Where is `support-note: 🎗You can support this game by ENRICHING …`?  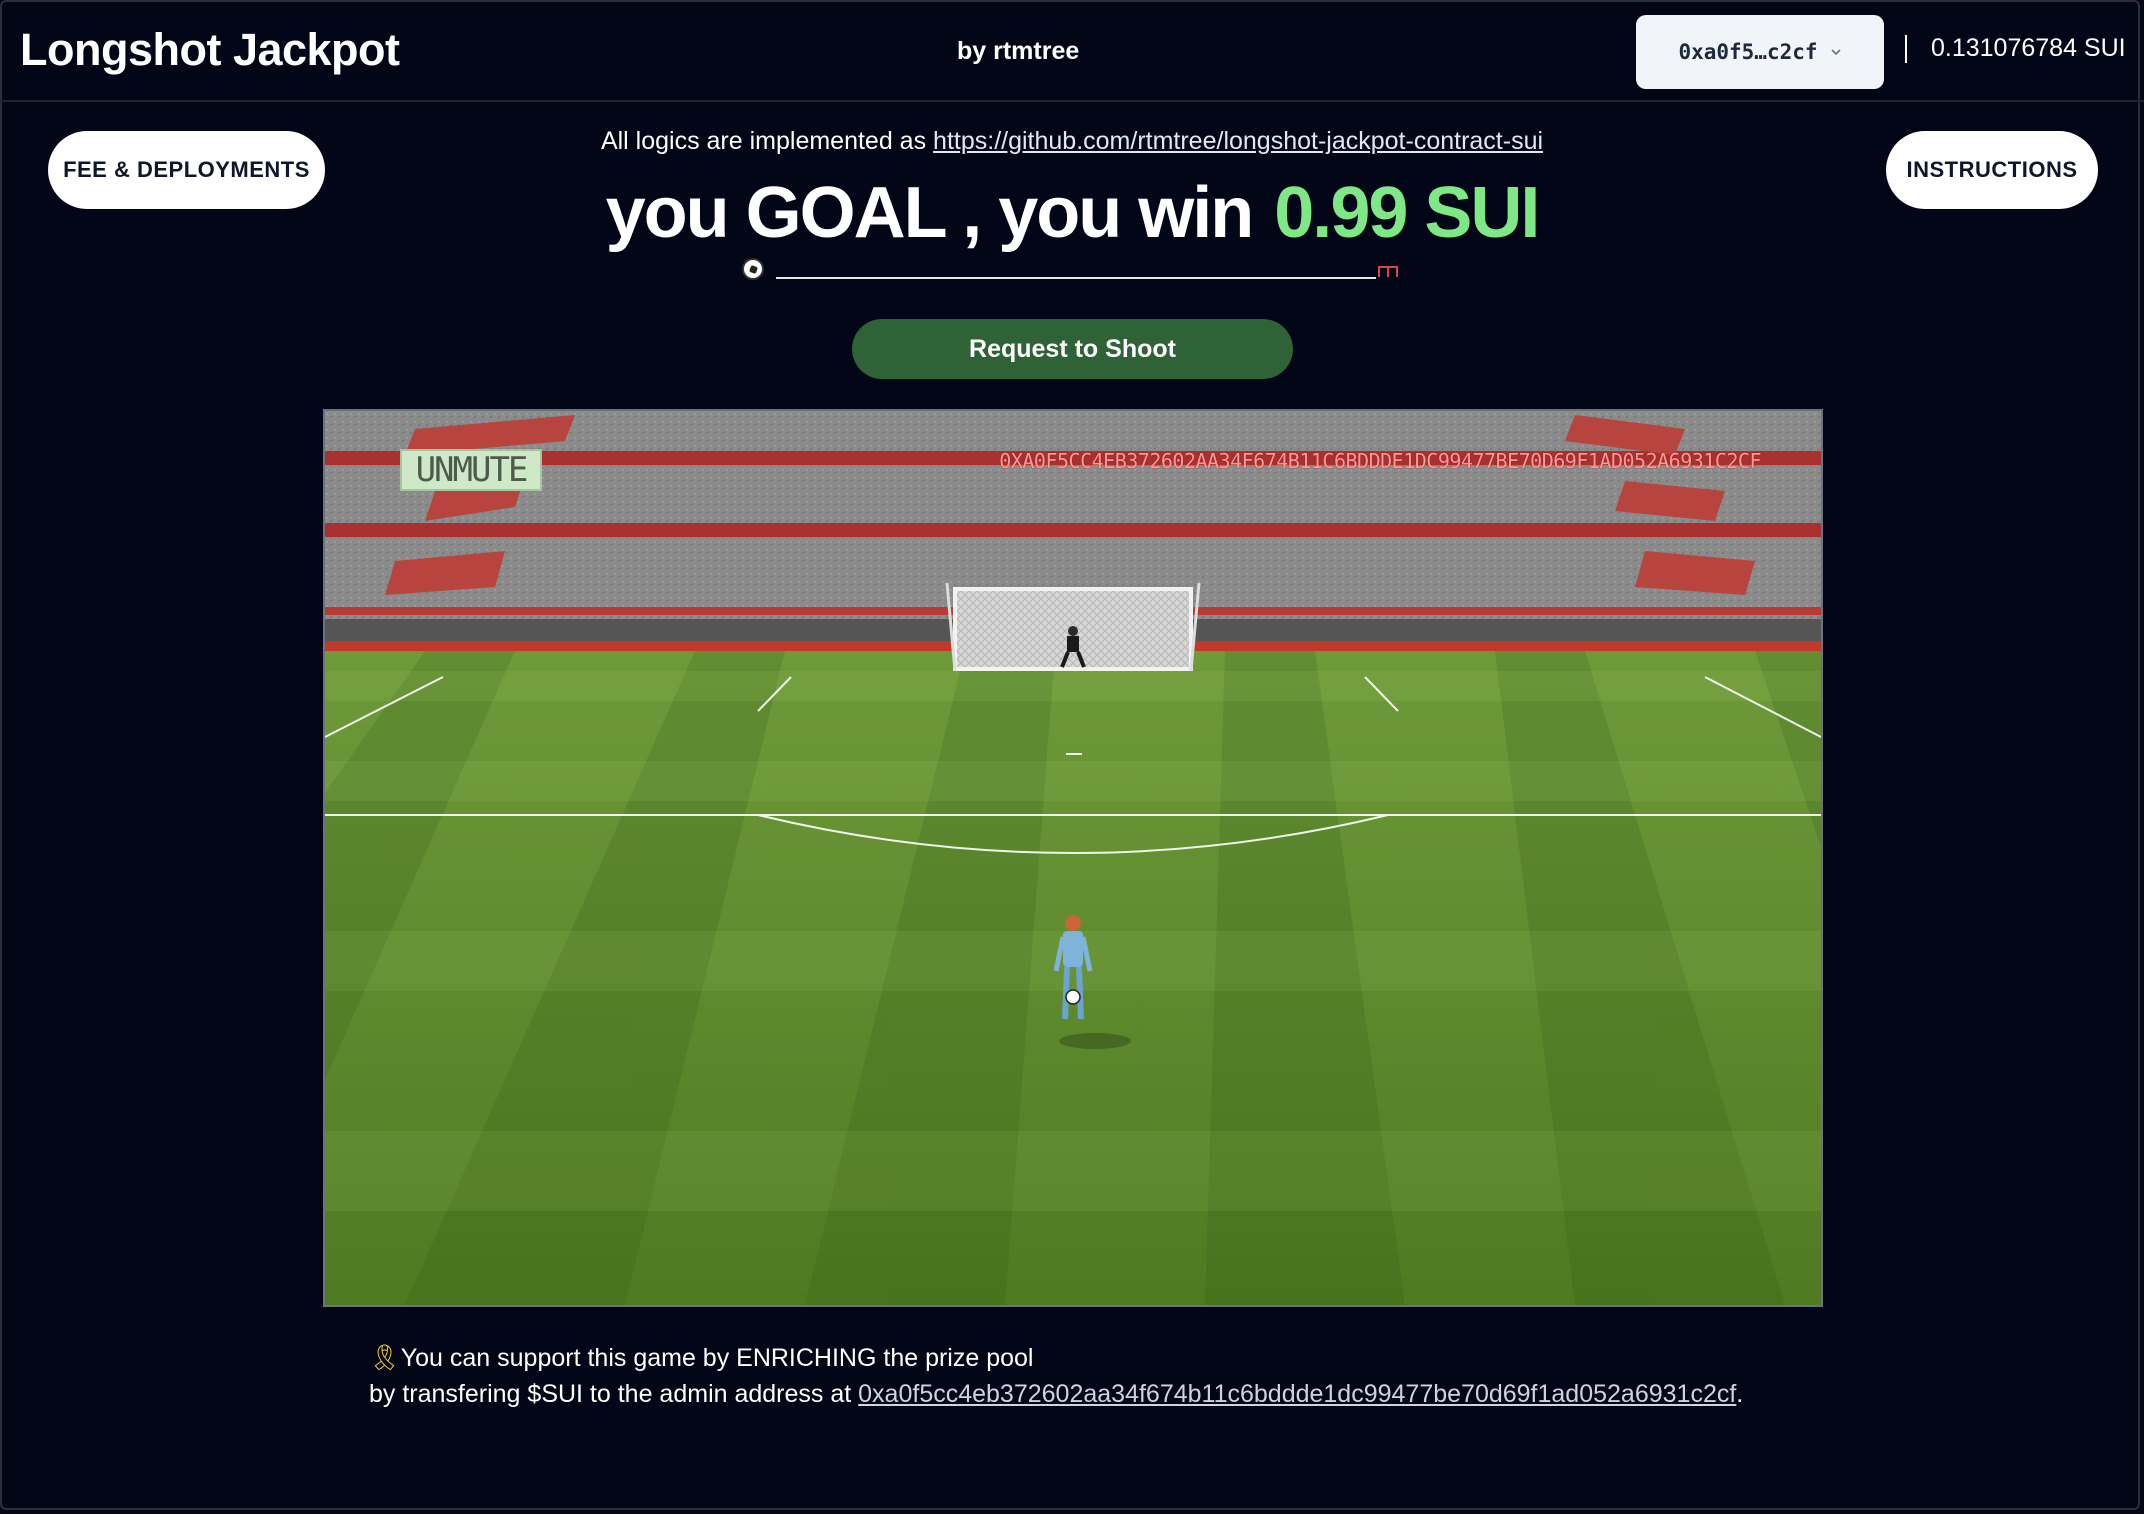 support-note: 🎗You can support this game by ENRICHING … is located at coordinates (1056, 1376).